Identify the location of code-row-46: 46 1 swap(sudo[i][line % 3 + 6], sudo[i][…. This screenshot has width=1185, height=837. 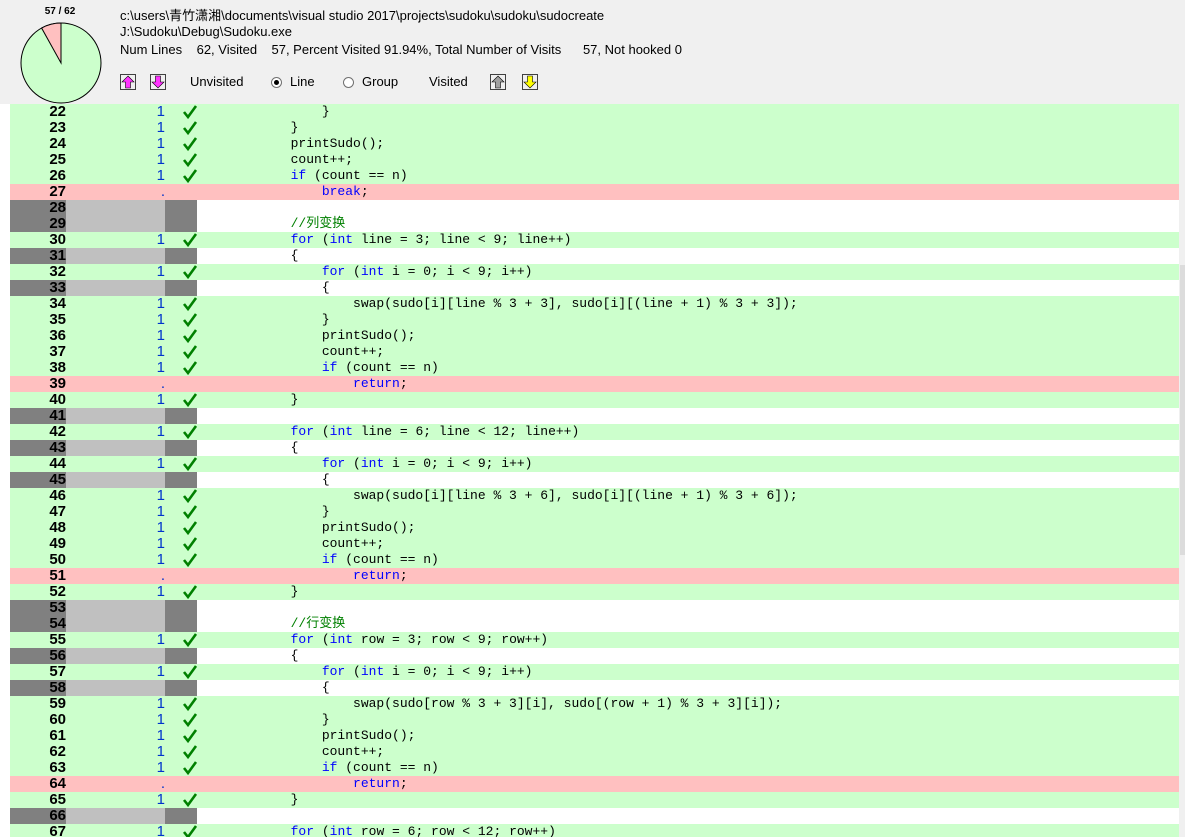
(594, 496).